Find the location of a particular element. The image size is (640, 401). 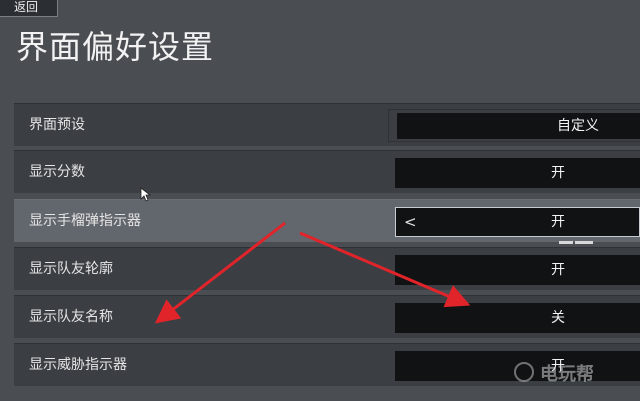

annotation-arrows is located at coordinates (312, 272).